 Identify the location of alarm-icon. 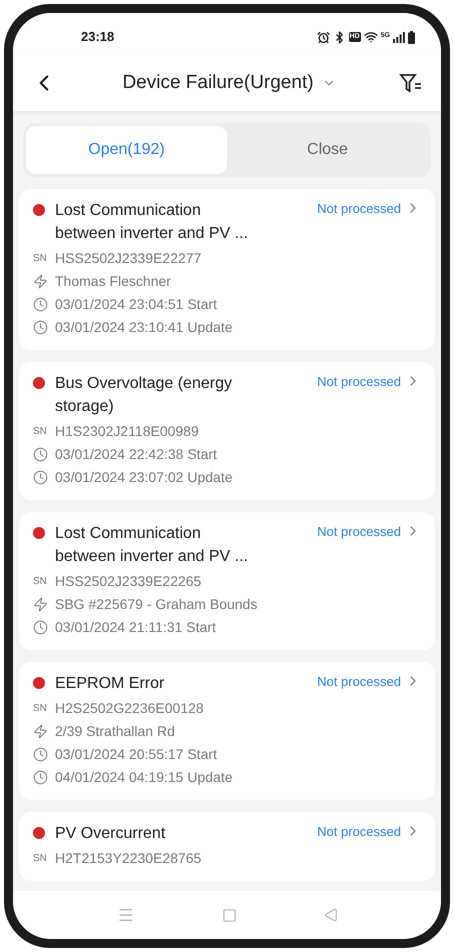
(323, 37).